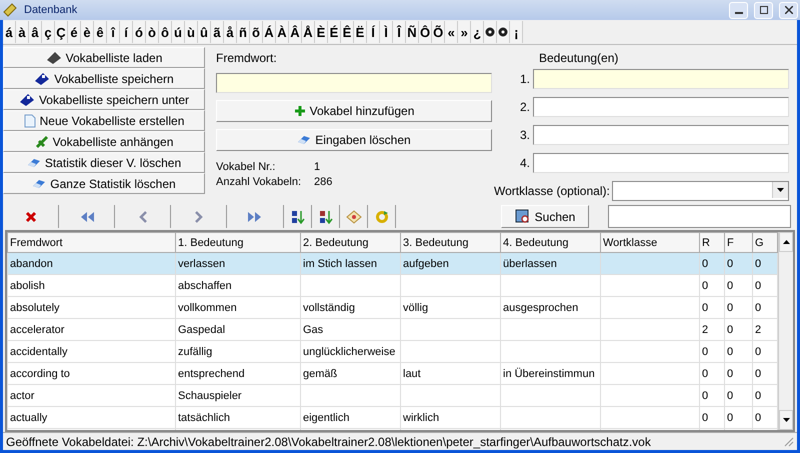 Image resolution: width=800 pixels, height=453 pixels. Describe the element at coordinates (104, 120) in the screenshot. I see `sidebar-button: Neue Vokabelliste erstellen` at that location.